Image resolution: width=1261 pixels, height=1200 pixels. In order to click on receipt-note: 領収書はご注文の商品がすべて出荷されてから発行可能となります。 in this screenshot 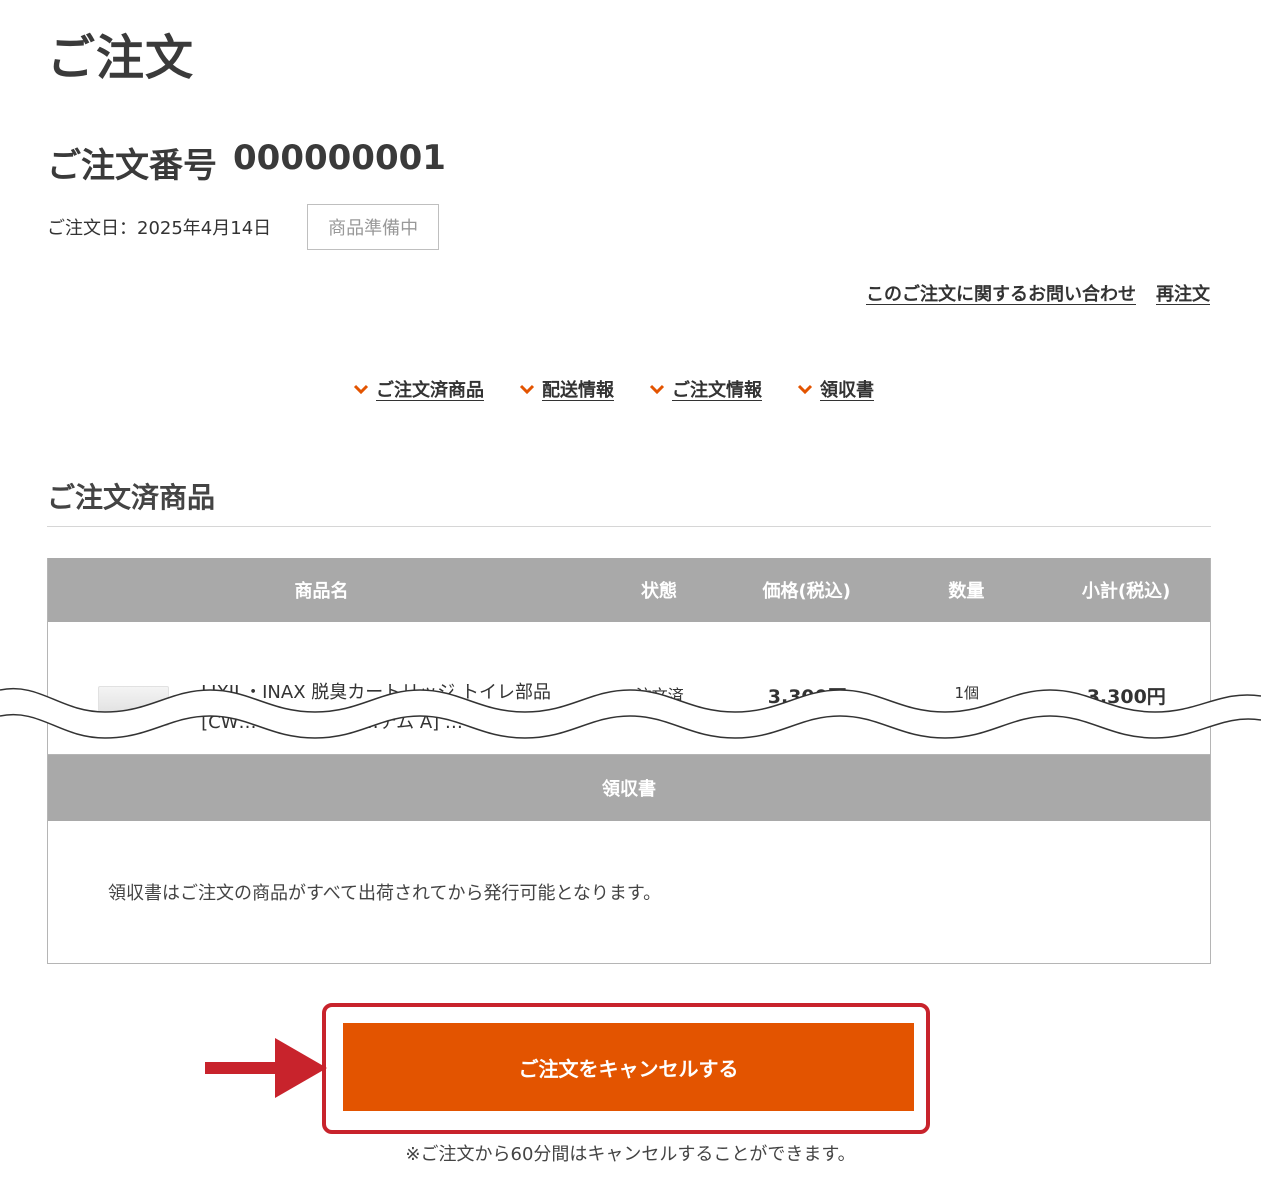, I will do `click(385, 893)`.